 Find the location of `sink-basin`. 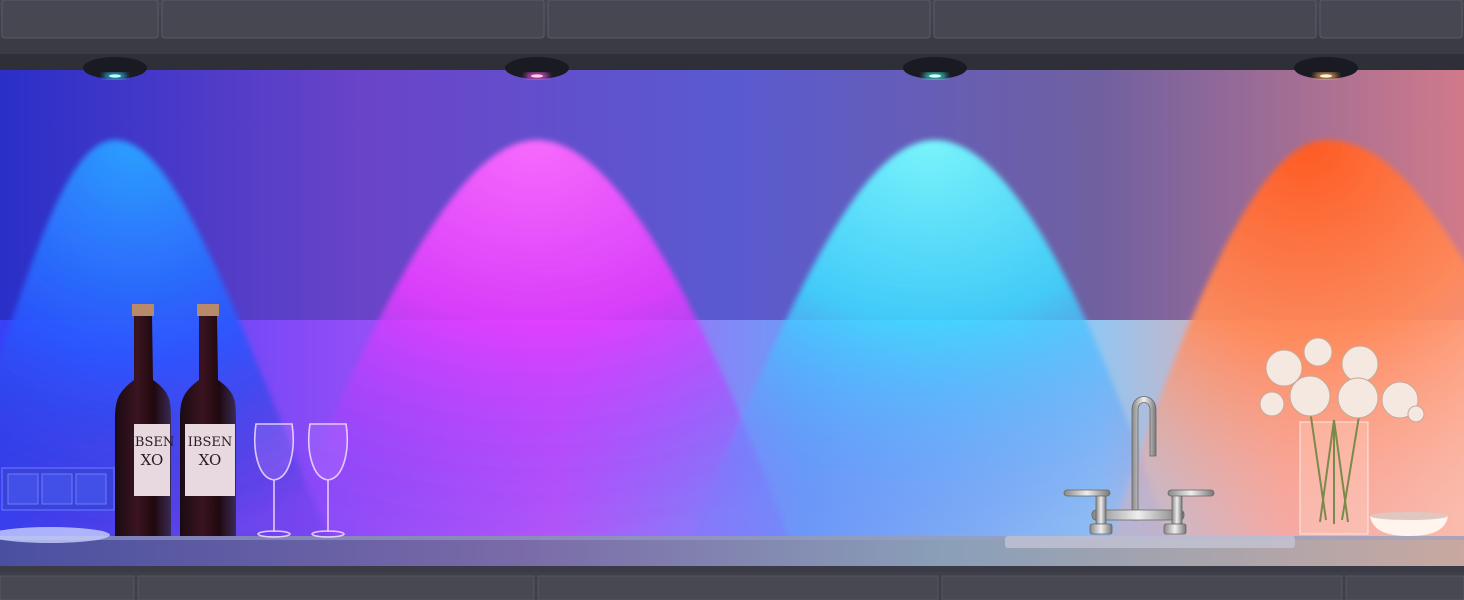

sink-basin is located at coordinates (1150, 542).